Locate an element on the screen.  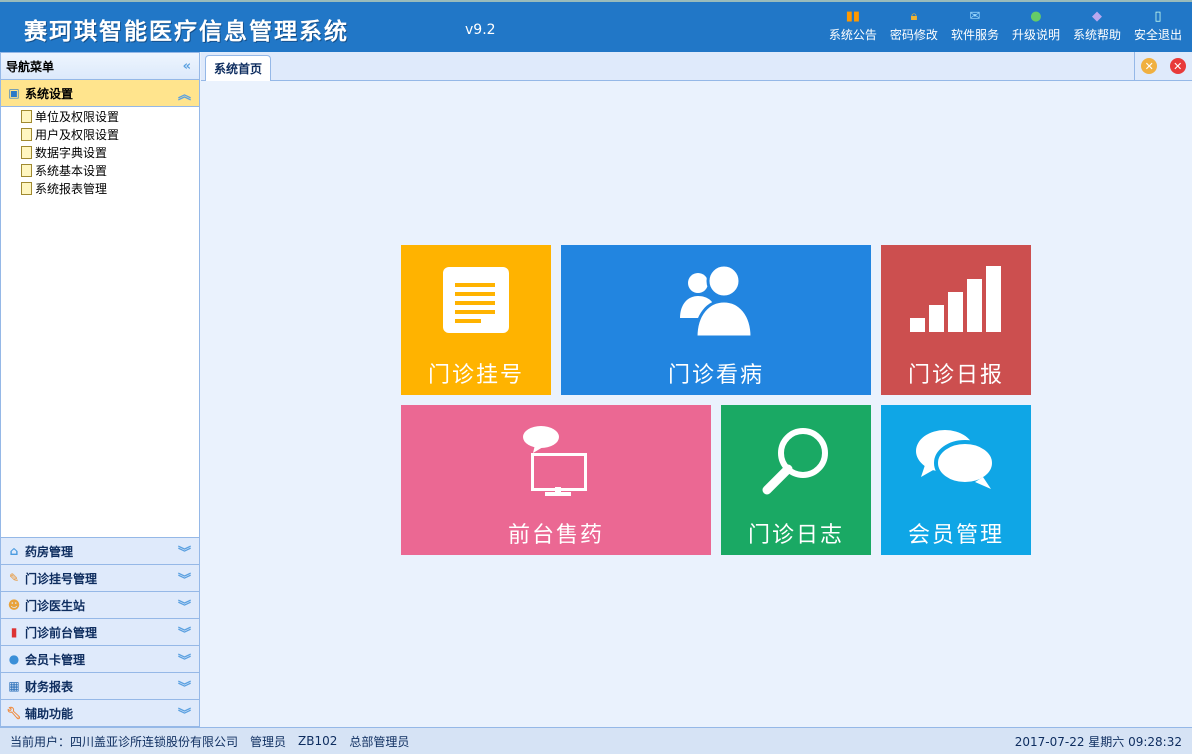
logout-button: ▯ 安全退出 is located at coordinates (1158, 25).